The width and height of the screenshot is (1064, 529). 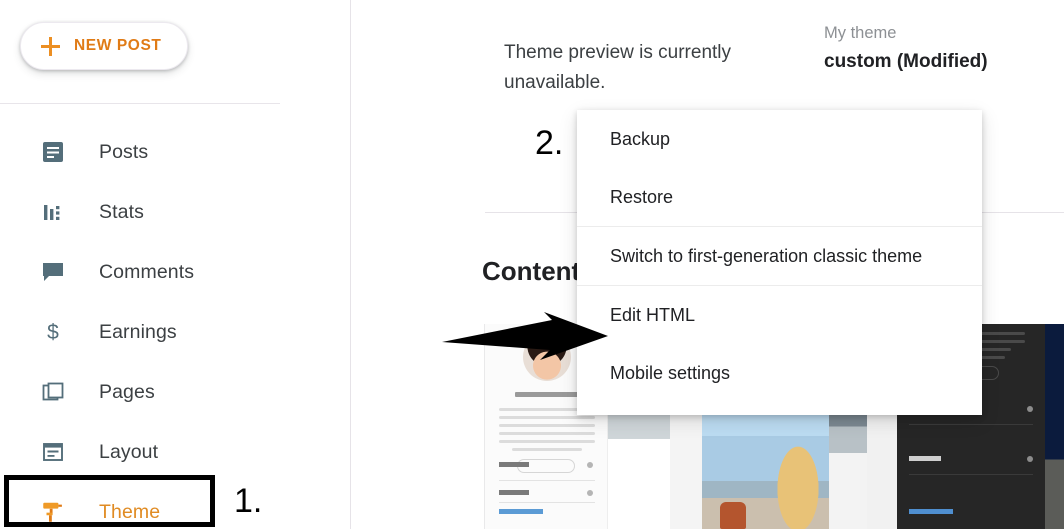 What do you see at coordinates (140, 103) in the screenshot?
I see `sidebar-divider` at bounding box center [140, 103].